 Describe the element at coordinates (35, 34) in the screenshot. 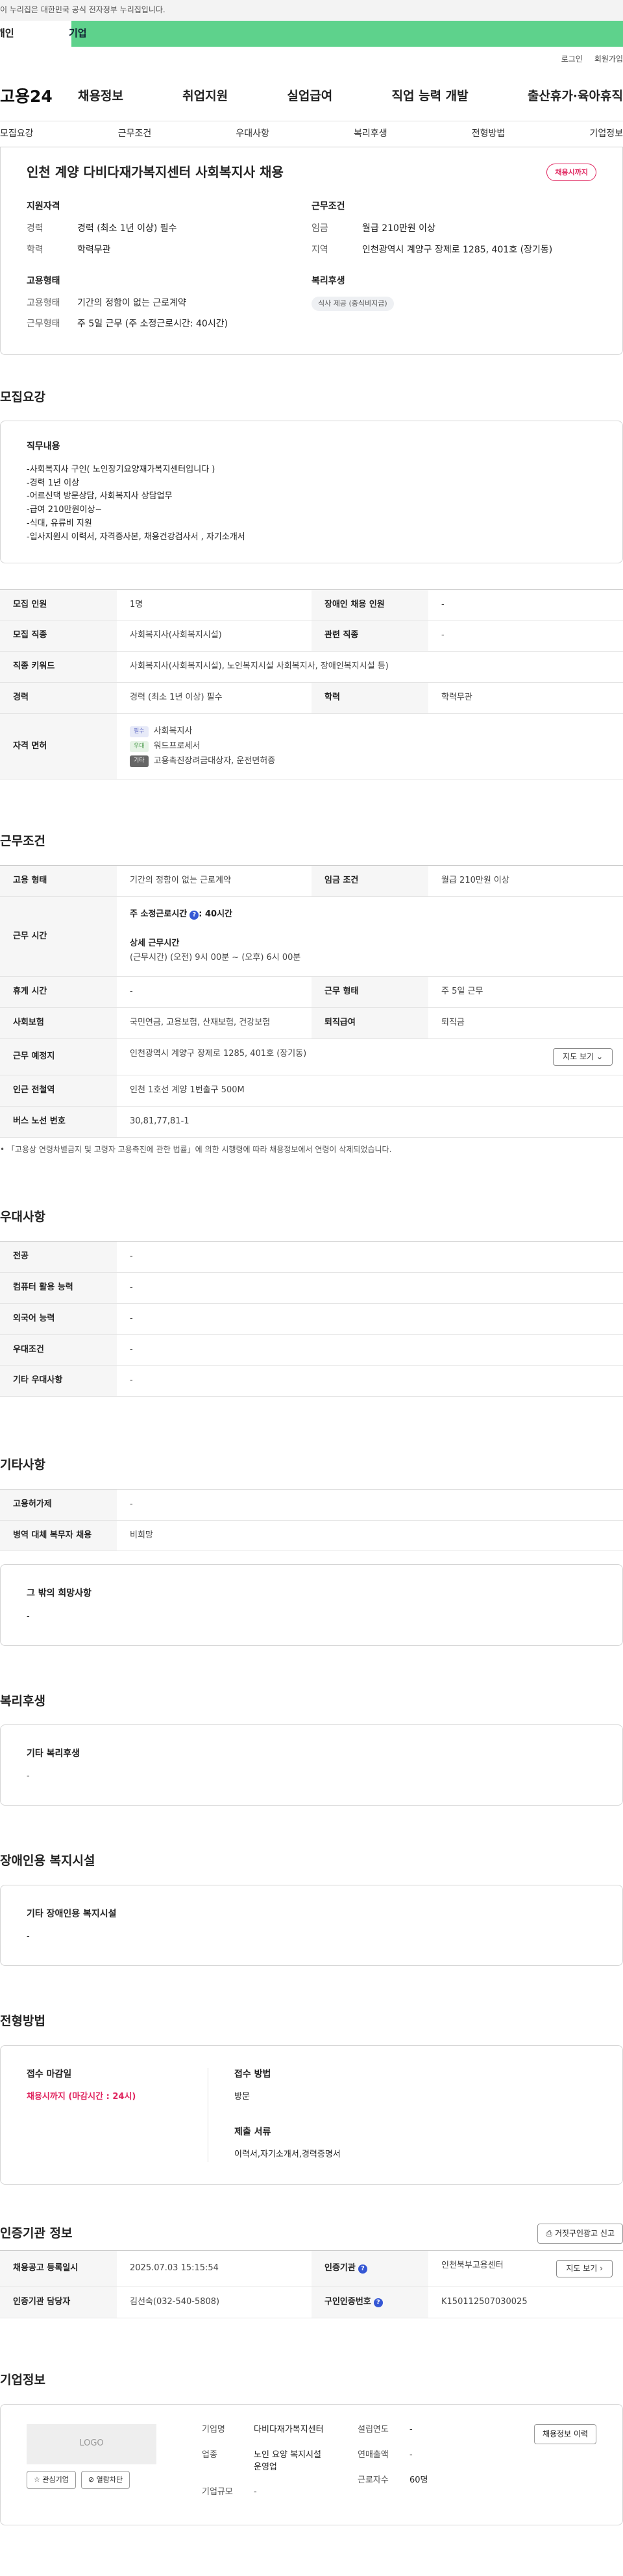

I see `mode-individual-tab: 개인` at that location.